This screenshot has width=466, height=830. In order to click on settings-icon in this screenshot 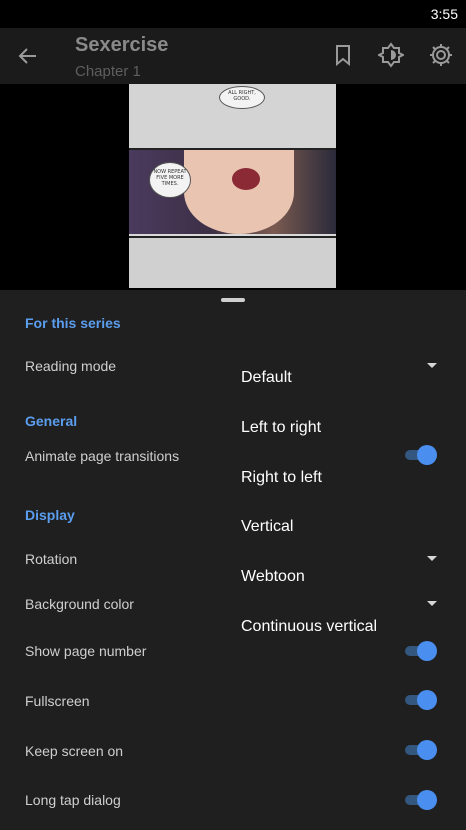, I will do `click(441, 55)`.